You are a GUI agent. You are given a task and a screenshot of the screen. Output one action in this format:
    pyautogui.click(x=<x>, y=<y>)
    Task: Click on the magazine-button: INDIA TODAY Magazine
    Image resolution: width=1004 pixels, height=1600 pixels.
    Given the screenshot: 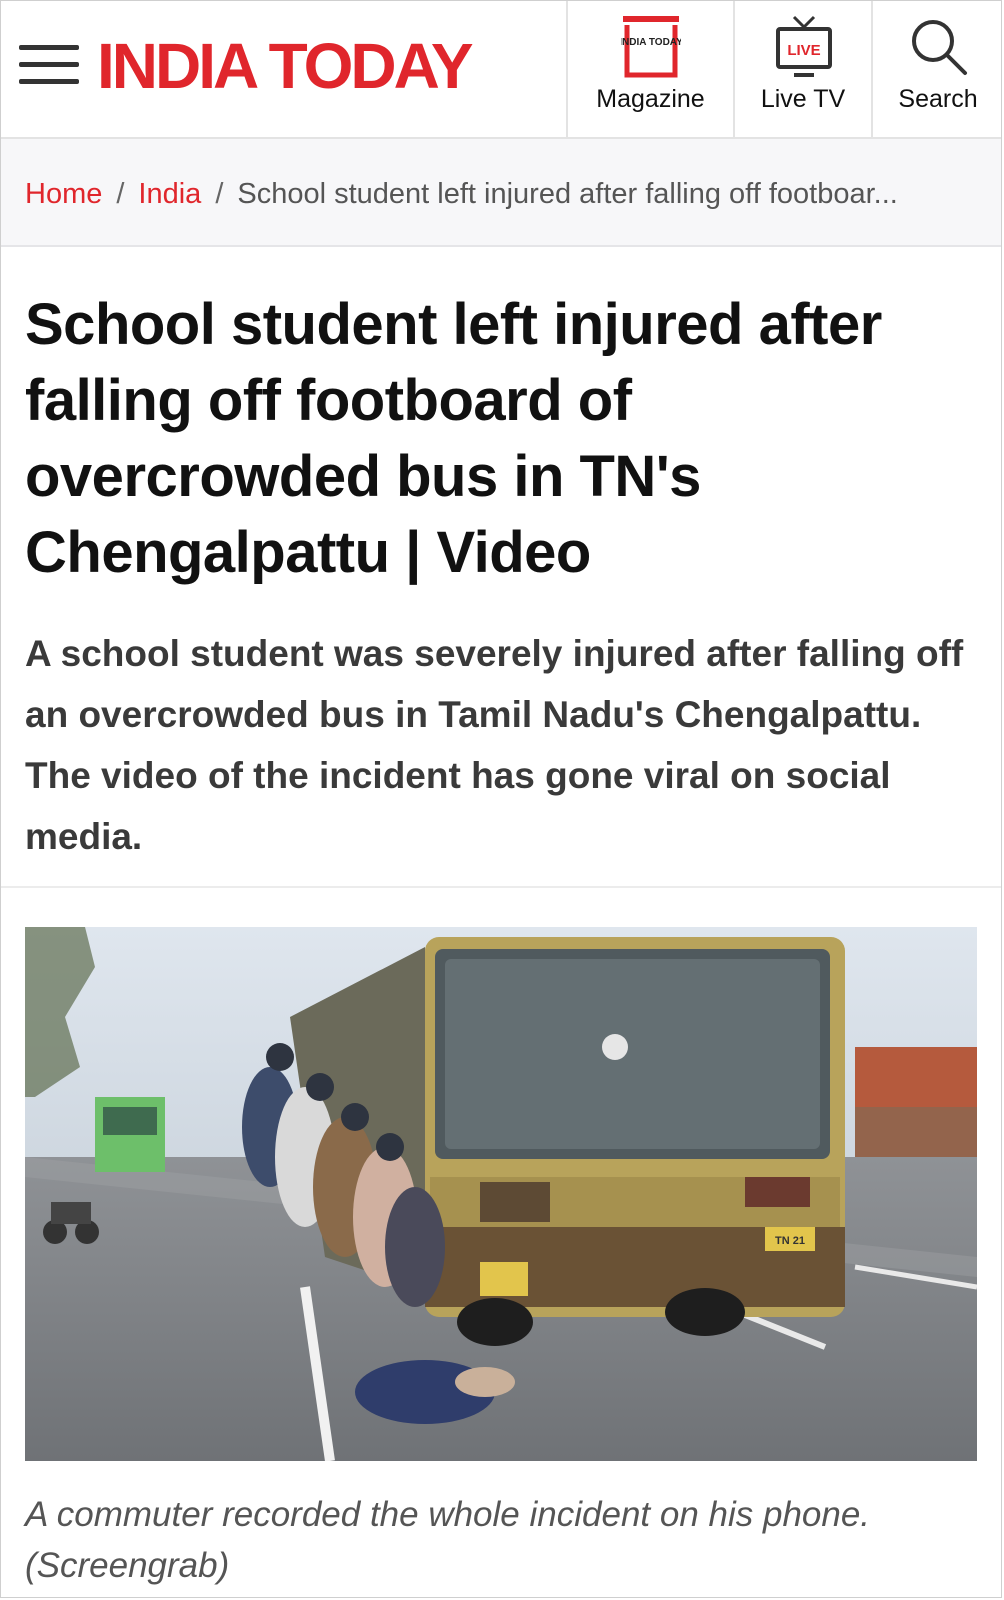 What is the action you would take?
    pyautogui.click(x=649, y=69)
    